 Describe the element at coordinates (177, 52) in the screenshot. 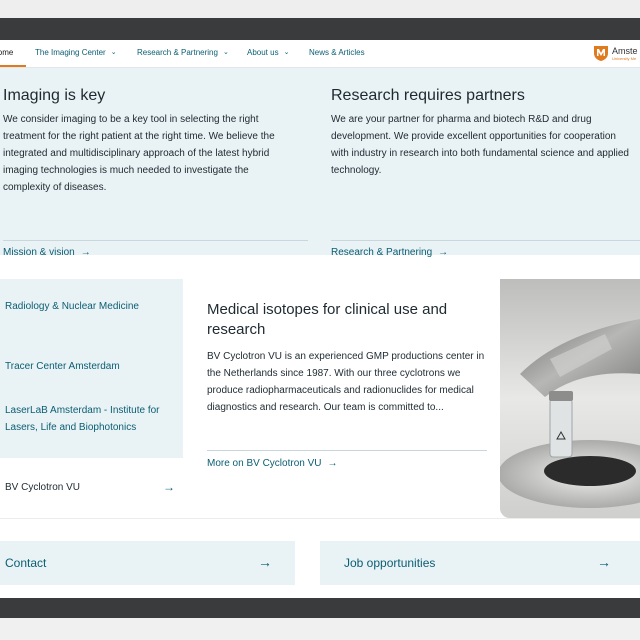

I see `nav-item-label: Research & Partnering` at that location.